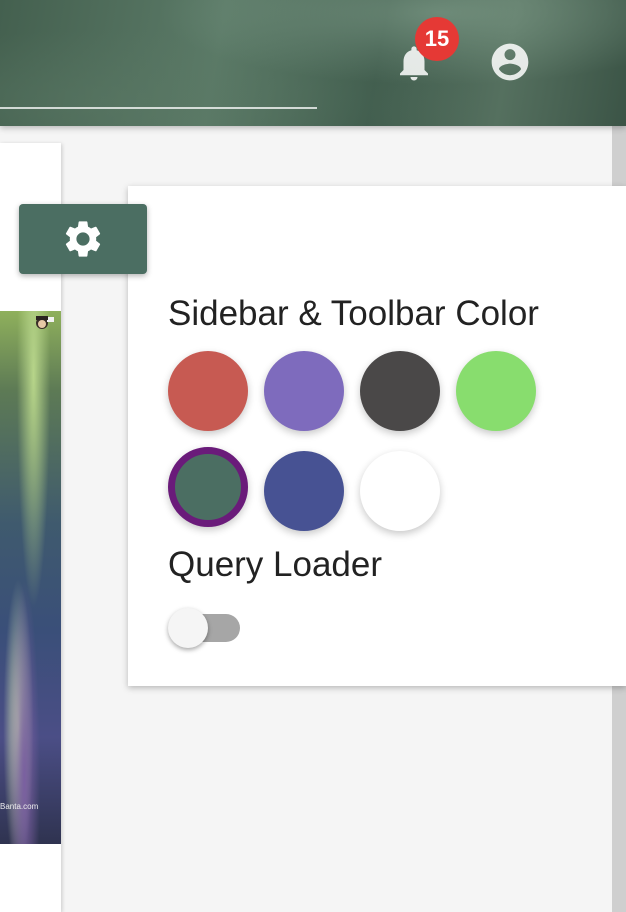  What do you see at coordinates (45, 322) in the screenshot?
I see `avatar-icon` at bounding box center [45, 322].